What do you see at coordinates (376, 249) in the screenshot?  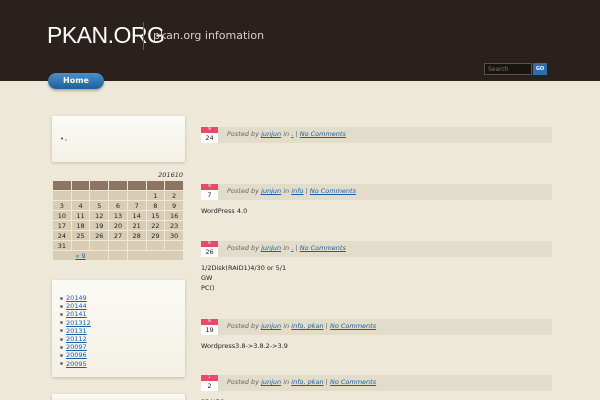 I see `post-meta-bar: 6 26 Posted by junjun in . | No Comments` at bounding box center [376, 249].